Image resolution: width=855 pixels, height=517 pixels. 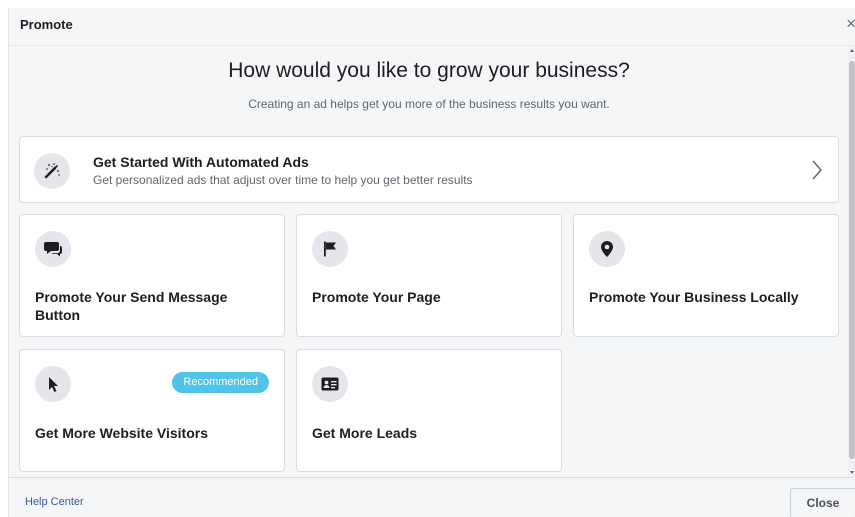 What do you see at coordinates (706, 275) in the screenshot?
I see `promote-business-locally-card: Promote Your Business Locally` at bounding box center [706, 275].